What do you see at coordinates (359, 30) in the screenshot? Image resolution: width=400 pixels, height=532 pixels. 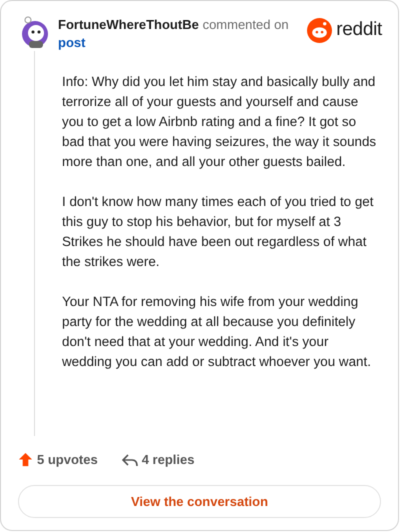 I see `brand-name: reddit` at bounding box center [359, 30].